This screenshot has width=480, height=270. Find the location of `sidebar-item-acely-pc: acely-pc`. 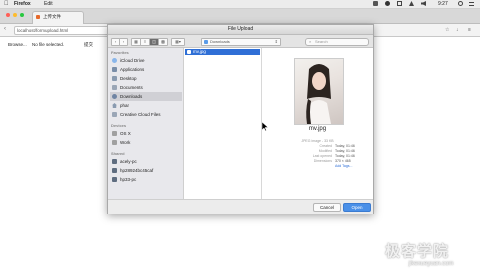

sidebar-item-acely-pc: acely-pc is located at coordinates (146, 161).